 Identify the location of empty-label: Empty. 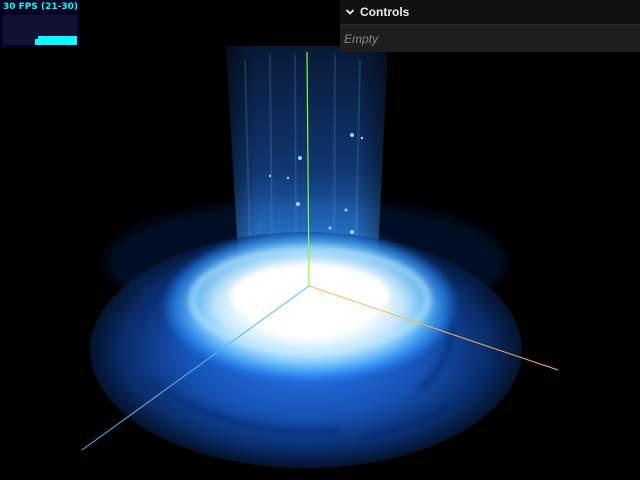
(361, 38).